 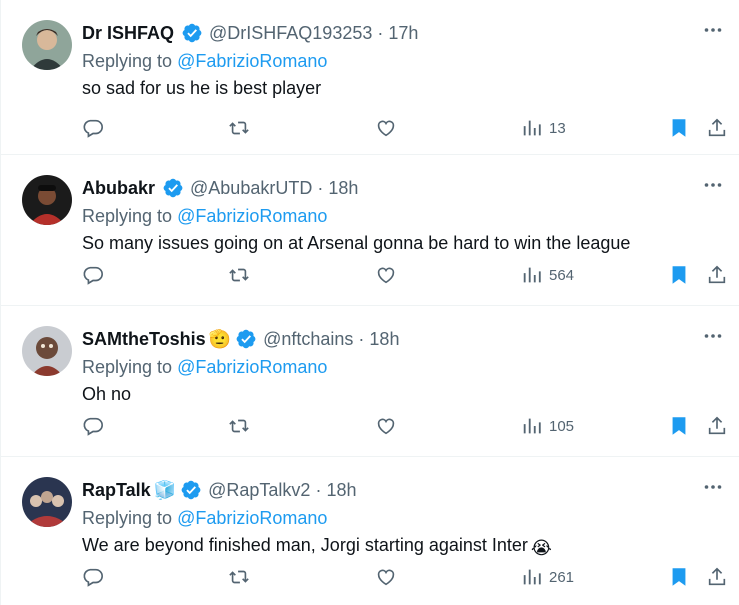 I want to click on views-count: 13, so click(x=557, y=128).